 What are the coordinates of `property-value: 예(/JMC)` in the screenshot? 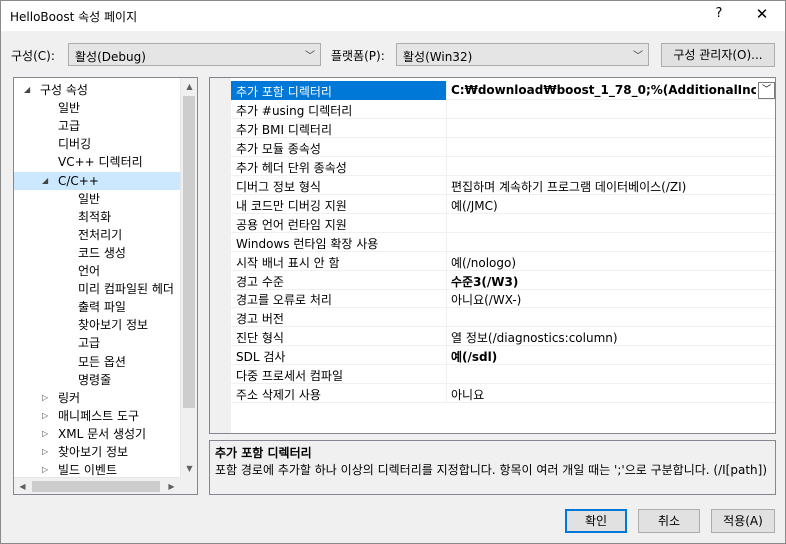 It's located at (611, 205).